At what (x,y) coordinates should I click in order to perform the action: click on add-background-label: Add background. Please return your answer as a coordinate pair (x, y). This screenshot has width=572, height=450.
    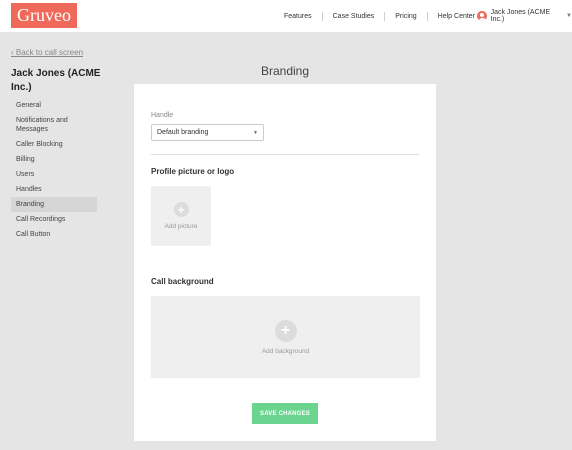
    Looking at the image, I should click on (285, 351).